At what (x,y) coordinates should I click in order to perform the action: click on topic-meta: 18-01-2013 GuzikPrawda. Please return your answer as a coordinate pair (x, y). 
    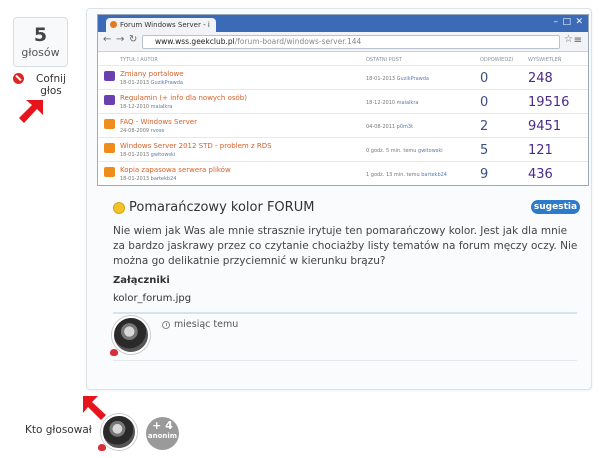
    Looking at the image, I should click on (151, 83).